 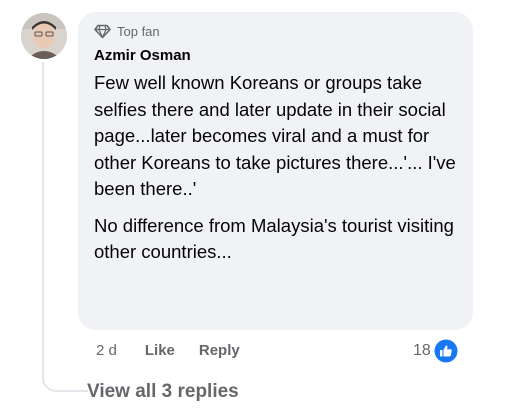 What do you see at coordinates (276, 31) in the screenshot?
I see `top-fan-badge: Top fan` at bounding box center [276, 31].